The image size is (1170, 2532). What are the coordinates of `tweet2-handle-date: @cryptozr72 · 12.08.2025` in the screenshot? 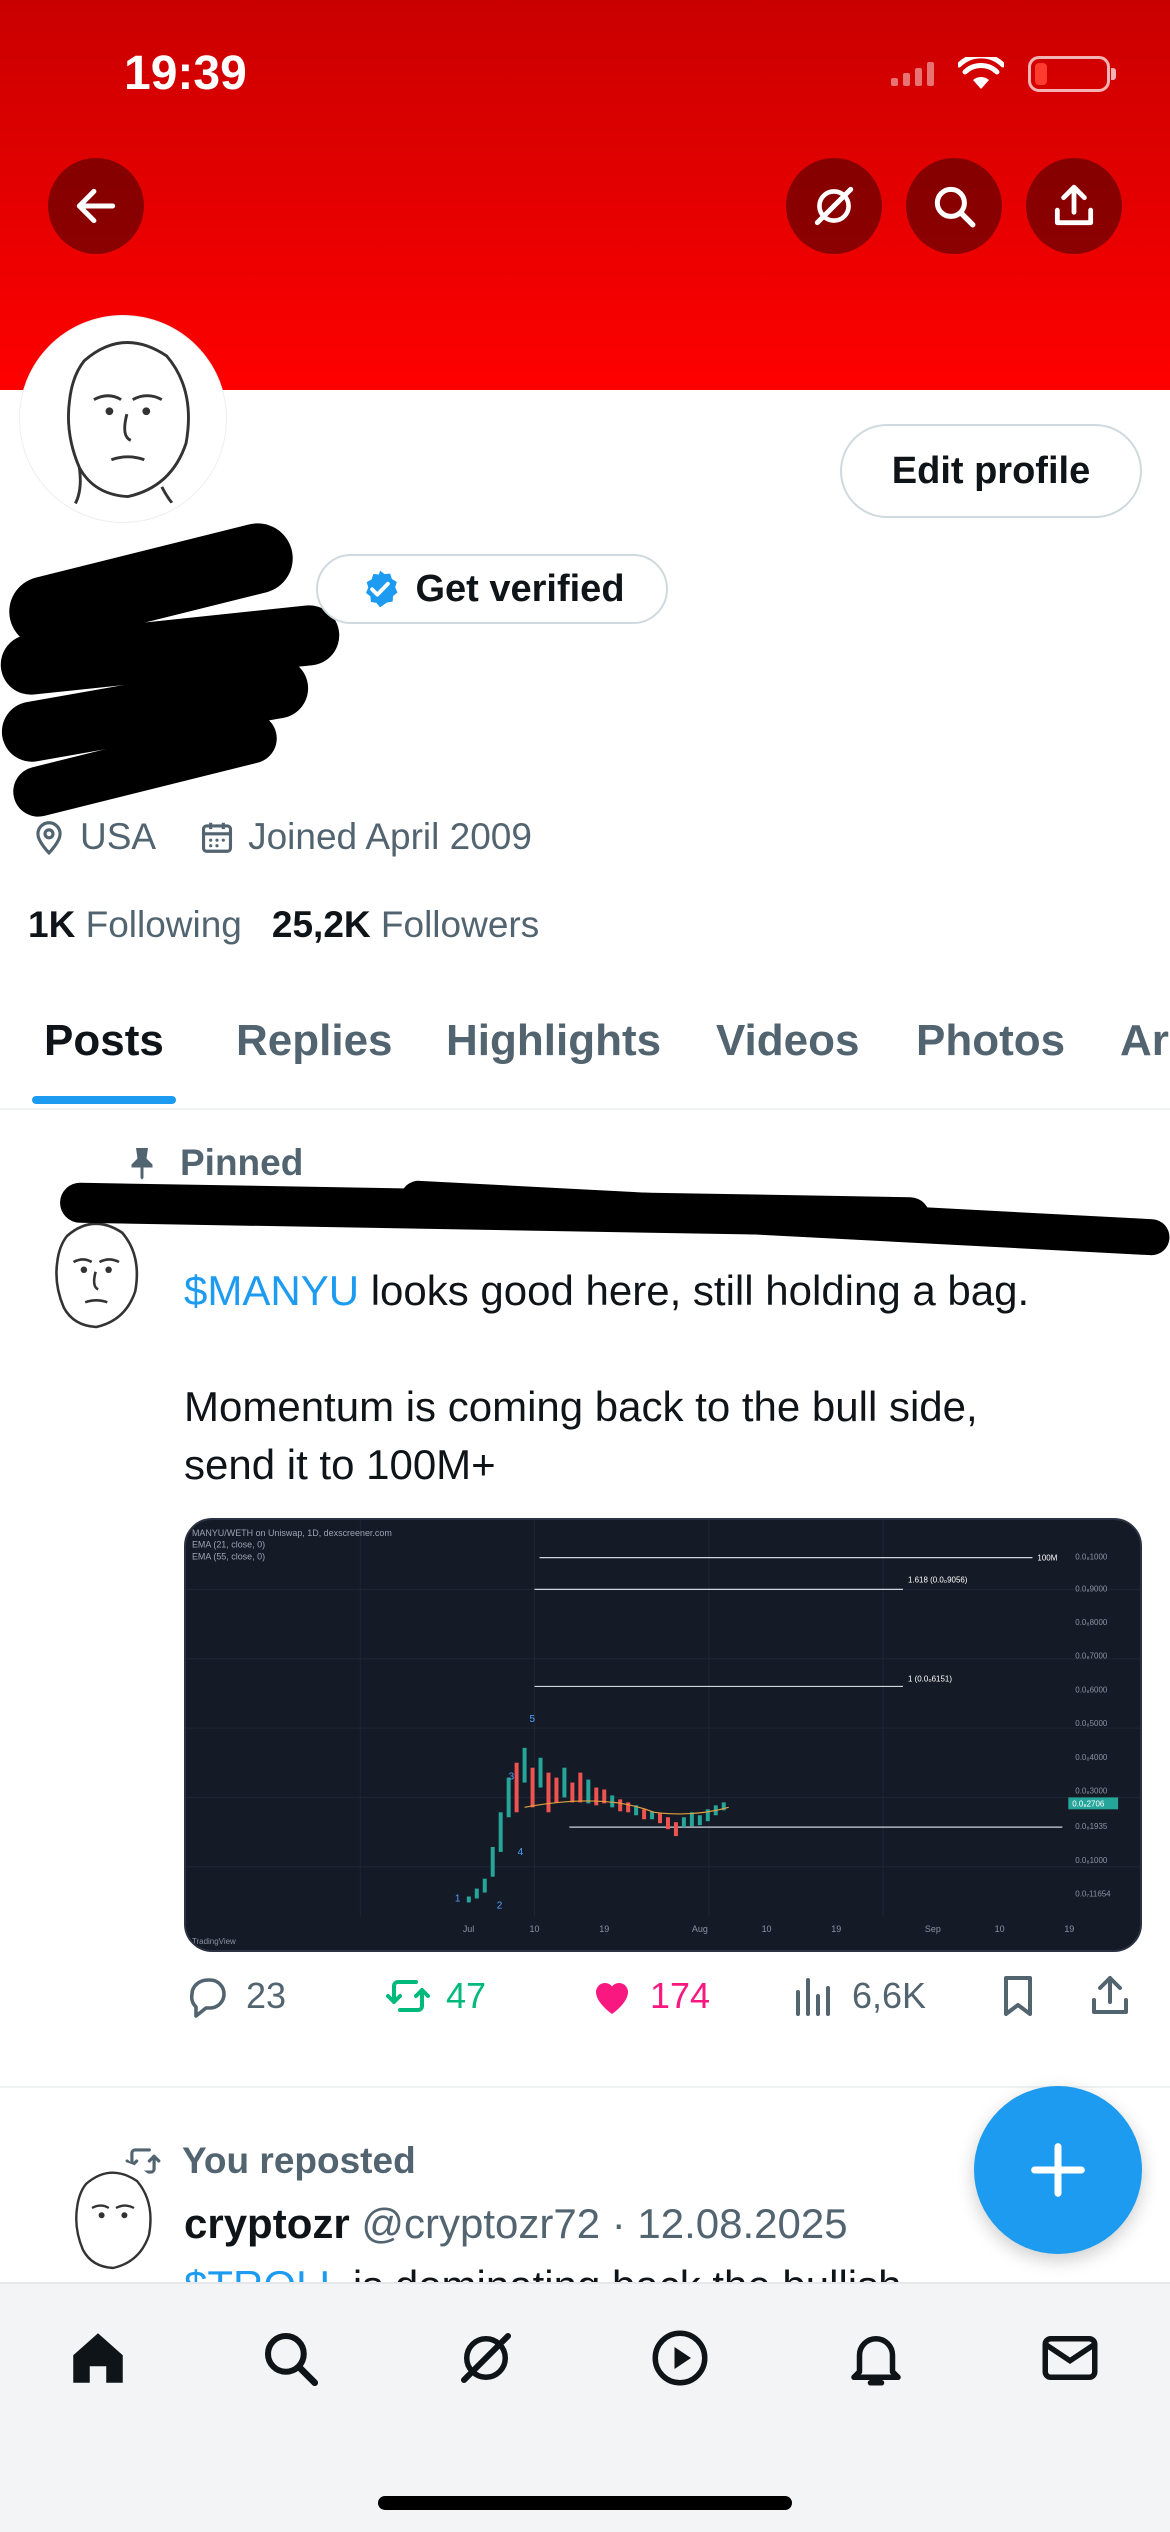 It's located at (598, 2223).